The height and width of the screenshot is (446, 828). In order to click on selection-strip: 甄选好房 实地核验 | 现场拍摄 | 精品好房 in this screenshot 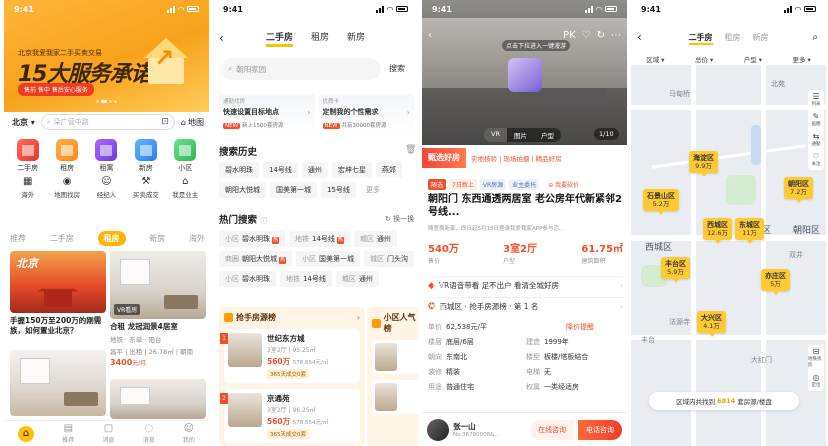, I will do `click(524, 158)`.